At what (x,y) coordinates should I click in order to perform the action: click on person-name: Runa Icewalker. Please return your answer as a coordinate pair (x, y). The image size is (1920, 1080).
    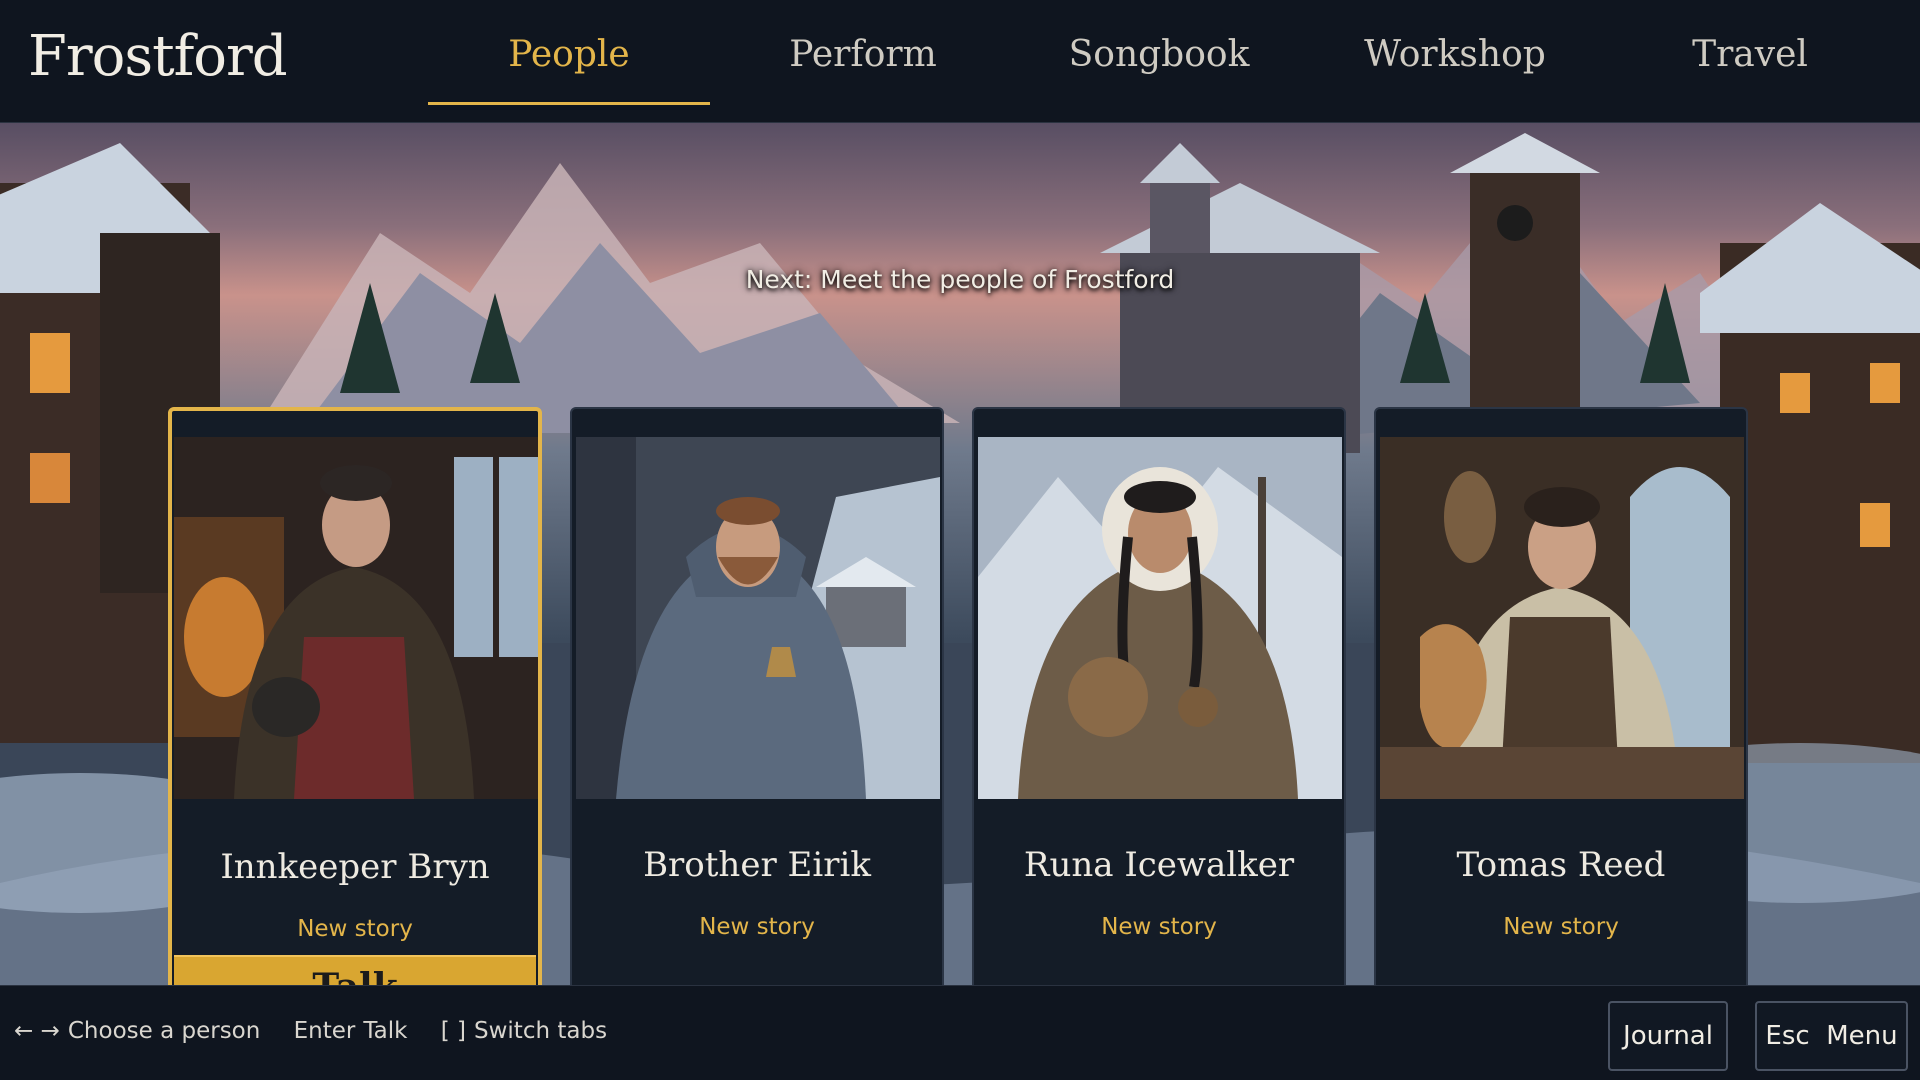
    Looking at the image, I should click on (1159, 865).